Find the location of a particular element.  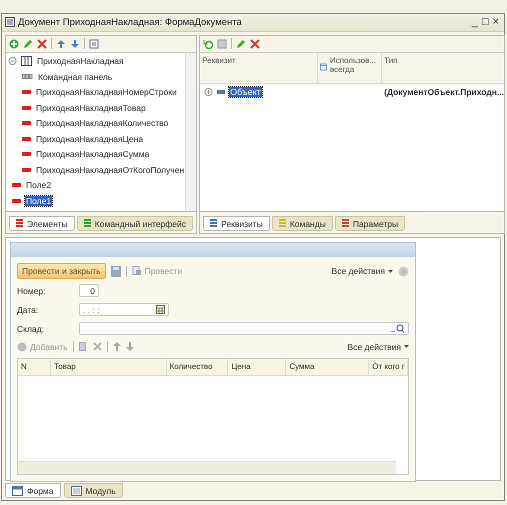

window-icon is located at coordinates (323, 67).